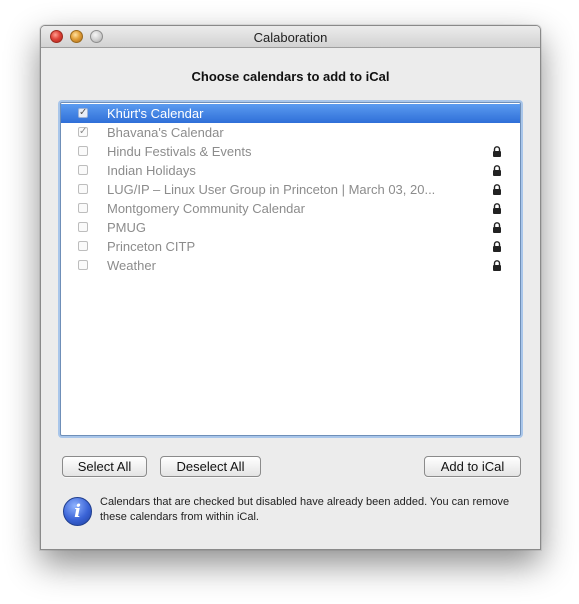  What do you see at coordinates (290, 151) in the screenshot?
I see `calendar-row: Hindu Festivals & Events` at bounding box center [290, 151].